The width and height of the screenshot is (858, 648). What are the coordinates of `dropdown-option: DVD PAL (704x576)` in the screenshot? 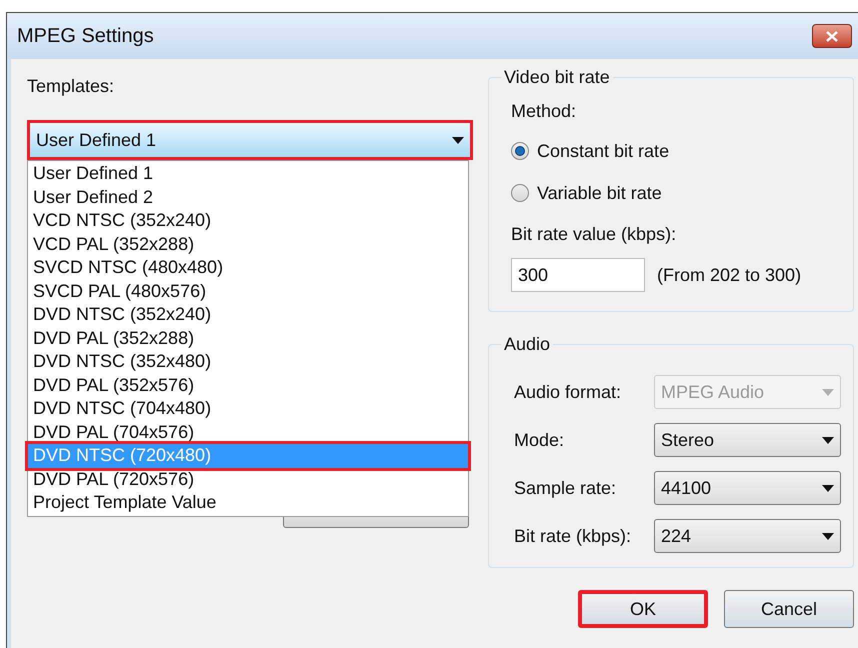 It's located at (248, 432).